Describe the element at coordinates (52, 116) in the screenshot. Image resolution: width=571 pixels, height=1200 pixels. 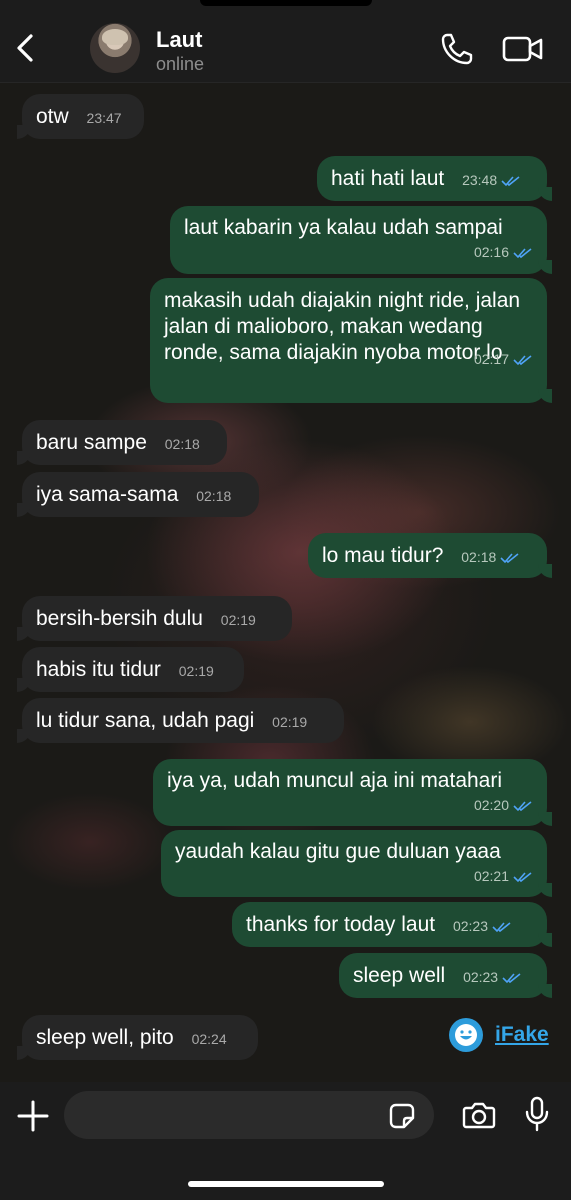
I see `message-text: otw` at that location.